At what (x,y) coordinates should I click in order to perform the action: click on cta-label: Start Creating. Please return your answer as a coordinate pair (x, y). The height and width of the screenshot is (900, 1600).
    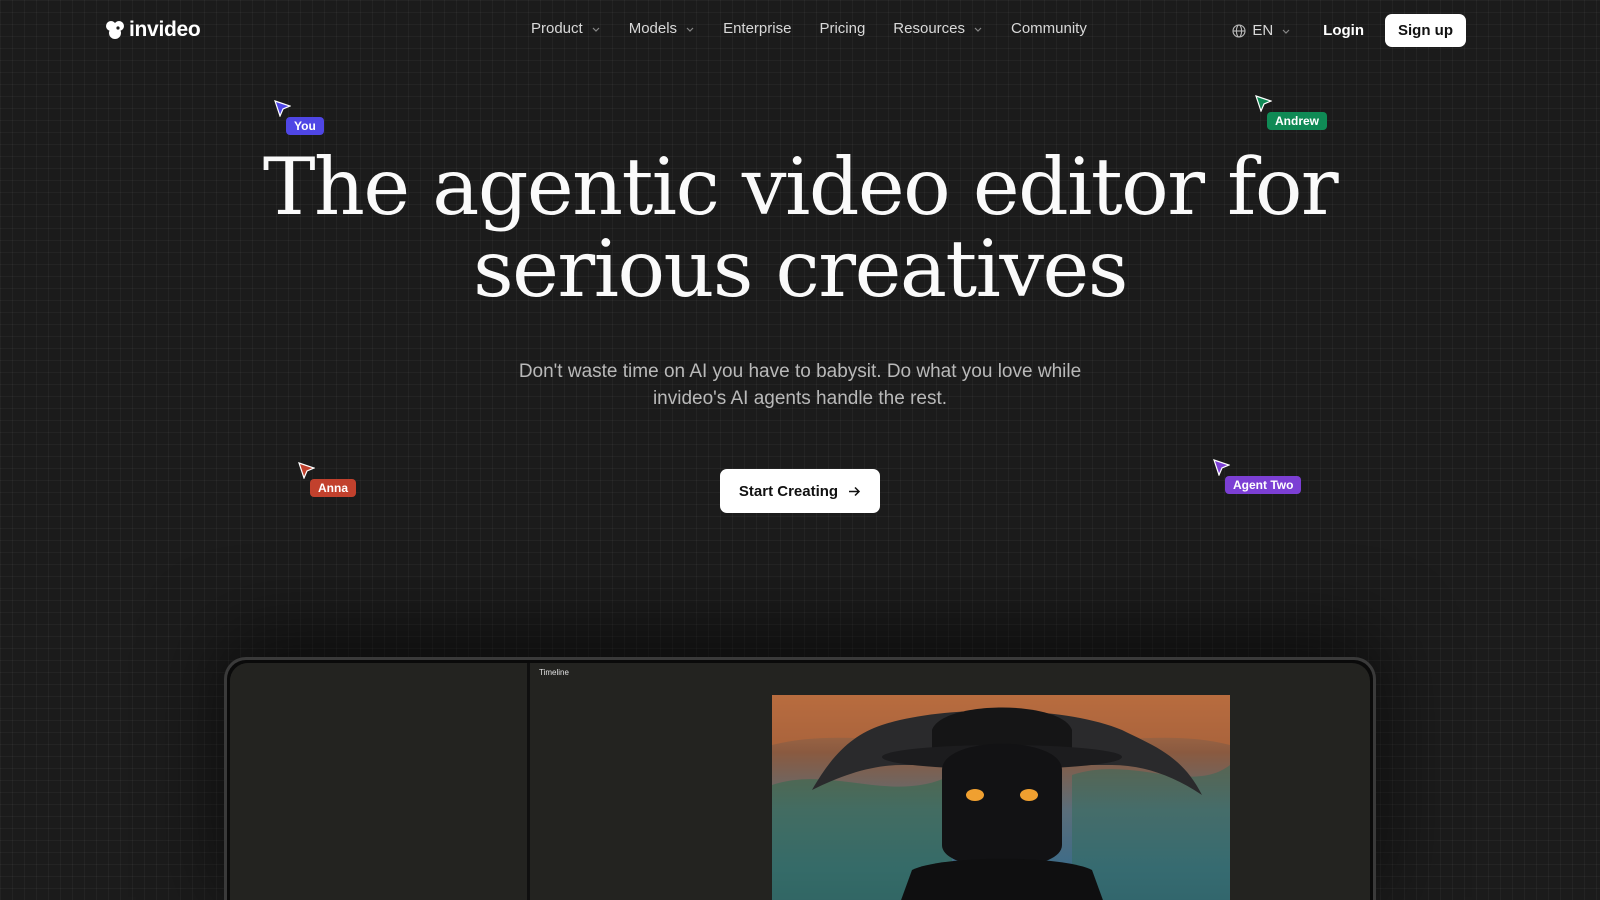
    Looking at the image, I should click on (788, 491).